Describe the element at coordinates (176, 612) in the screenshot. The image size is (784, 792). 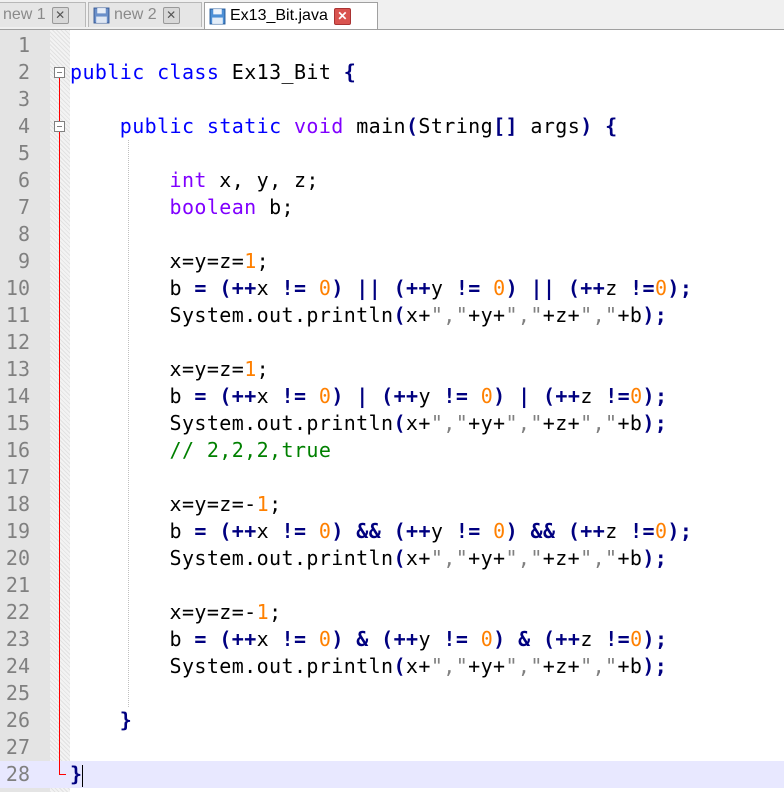
I see `code-text: x=y=z=-1;` at that location.